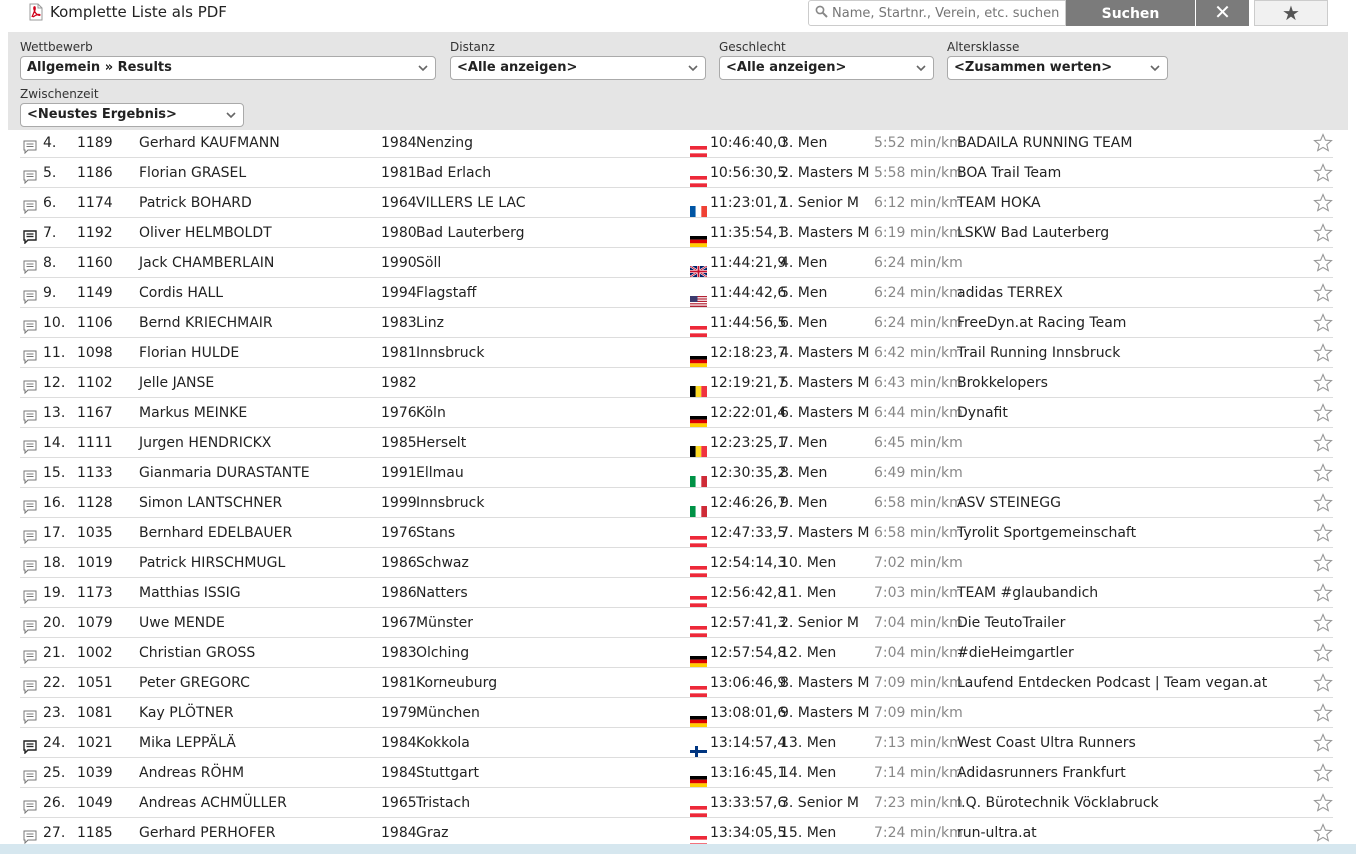 This screenshot has width=1356, height=854. What do you see at coordinates (826, 68) in the screenshot?
I see `gender-select: <Alle anzeigen>` at bounding box center [826, 68].